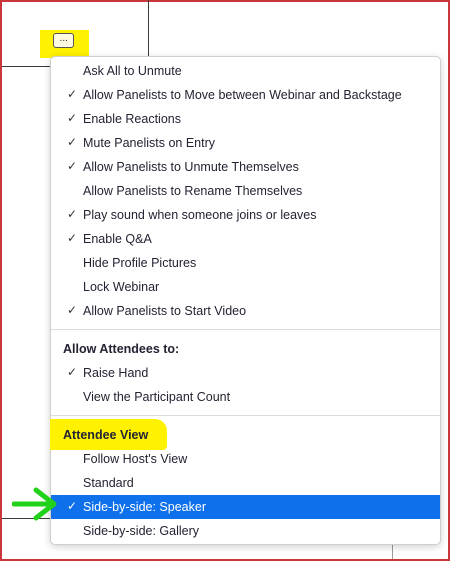 The width and height of the screenshot is (450, 561). What do you see at coordinates (200, 215) in the screenshot?
I see `menu-item-label: Play sound when someone joins or leaves` at bounding box center [200, 215].